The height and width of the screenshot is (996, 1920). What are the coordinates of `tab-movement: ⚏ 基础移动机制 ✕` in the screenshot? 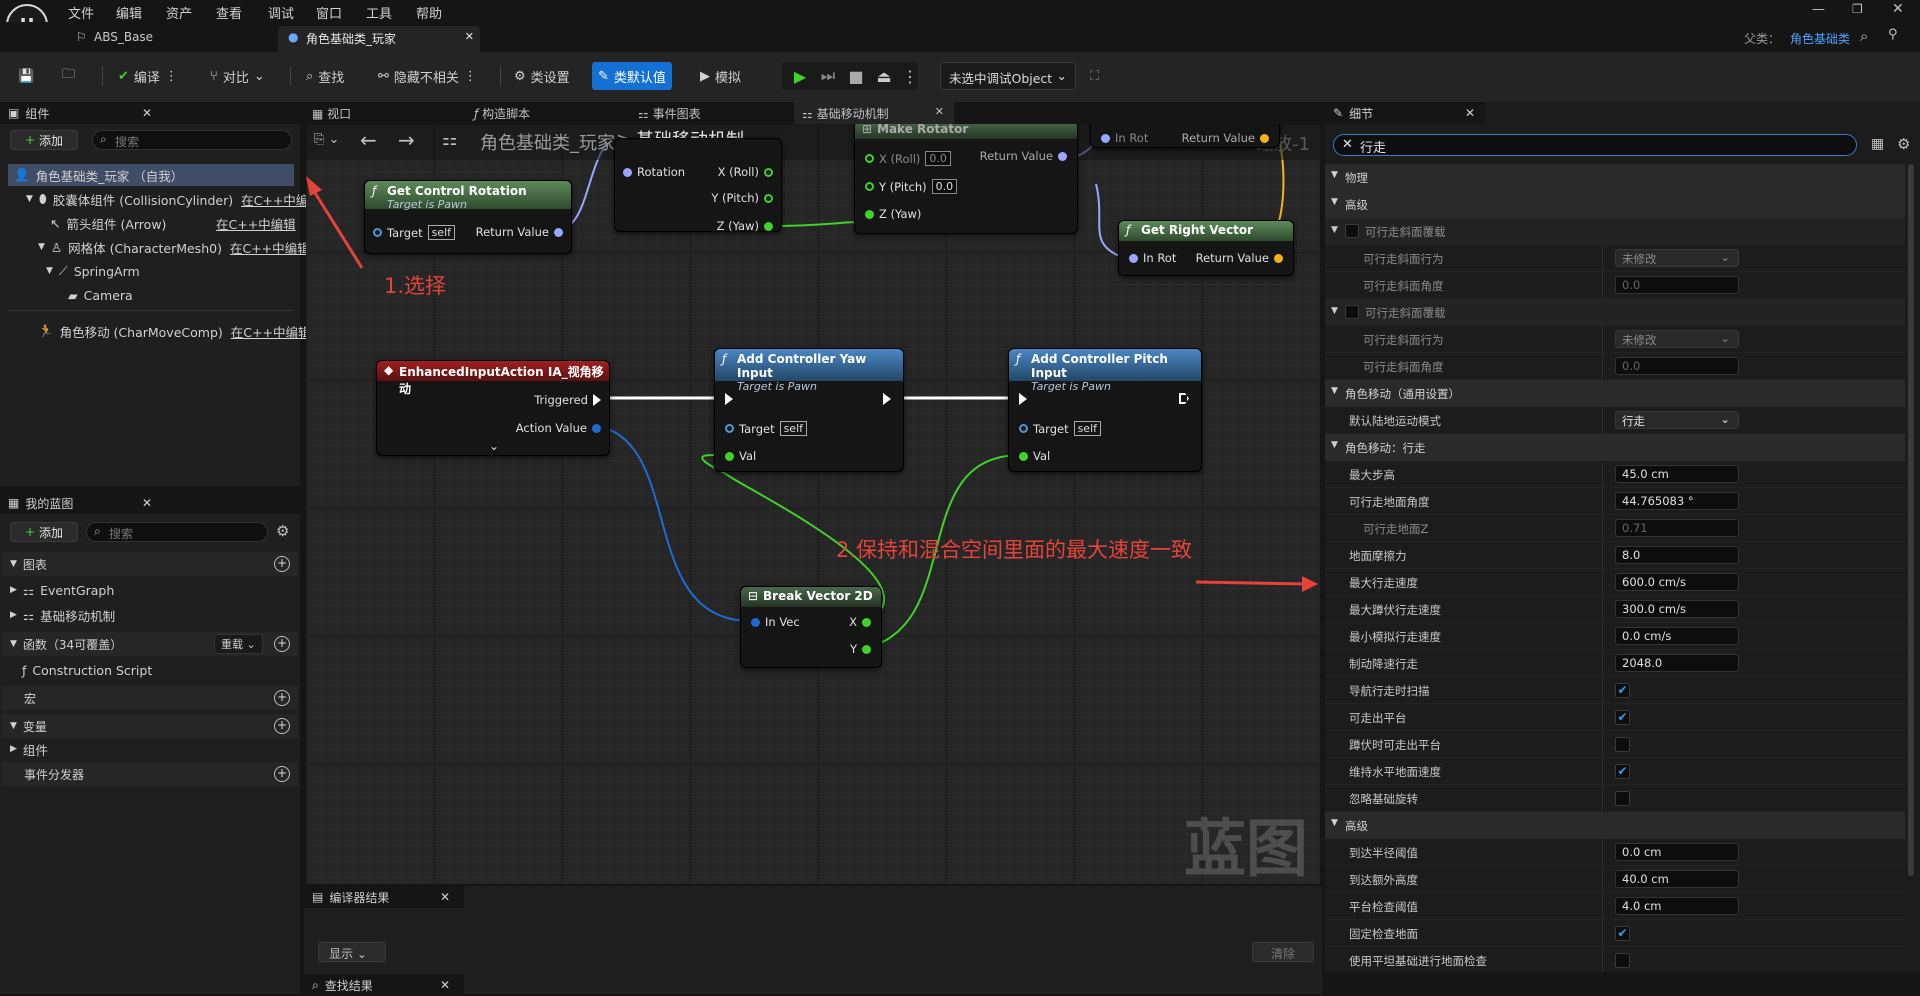 It's located at (874, 113).